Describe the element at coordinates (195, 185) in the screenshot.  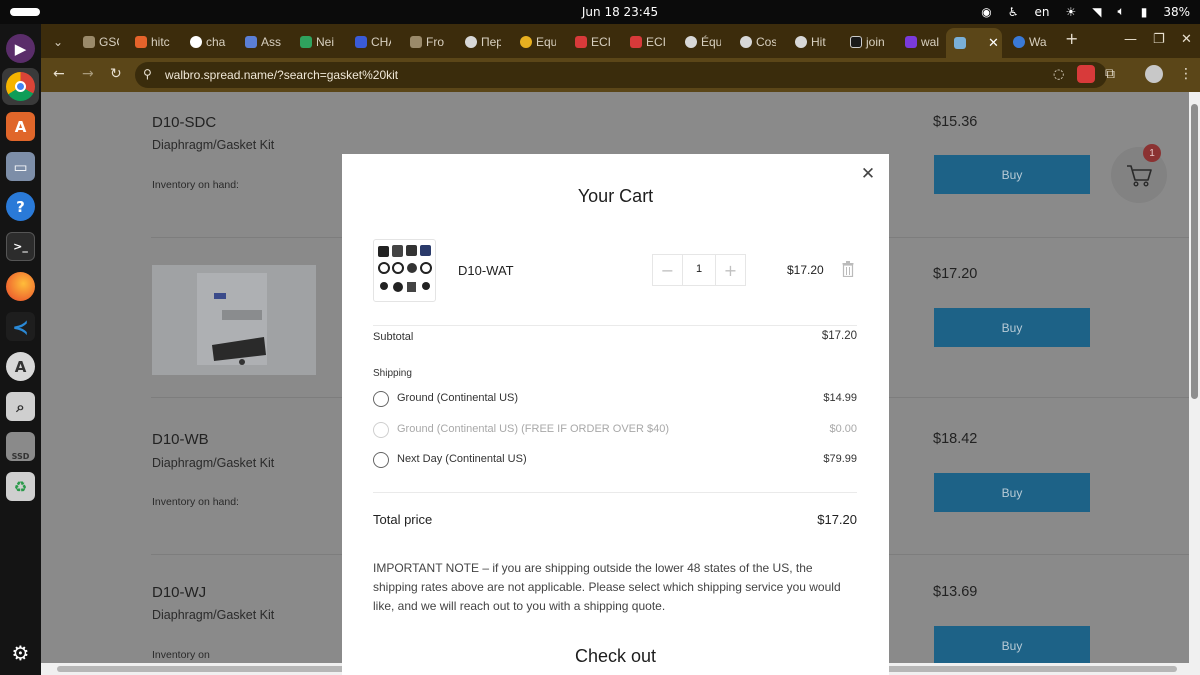
I see `product-inventory: Inventory on hand:` at that location.